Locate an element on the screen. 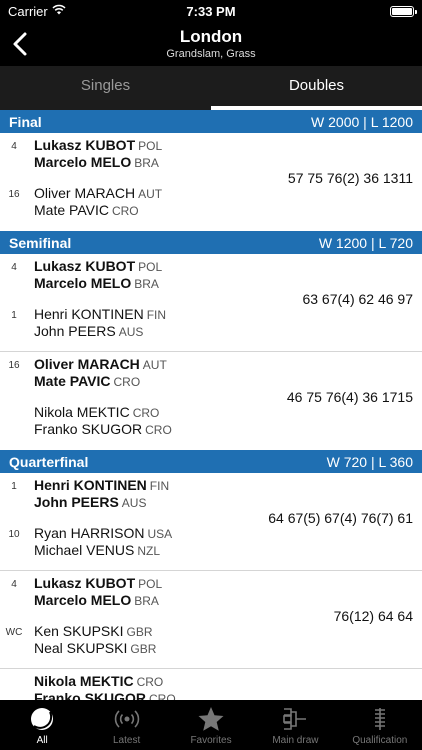 This screenshot has height=750, width=422. tennis-ball-icon is located at coordinates (42, 719).